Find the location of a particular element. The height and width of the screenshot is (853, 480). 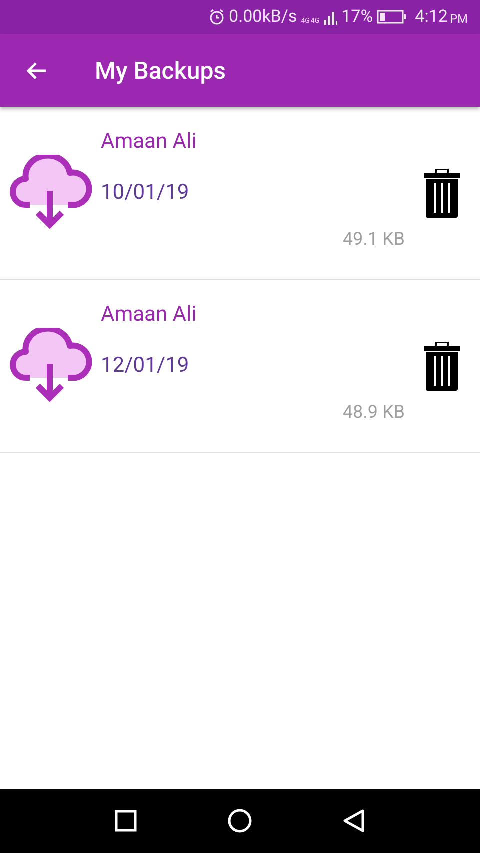

battery-icon is located at coordinates (392, 17).